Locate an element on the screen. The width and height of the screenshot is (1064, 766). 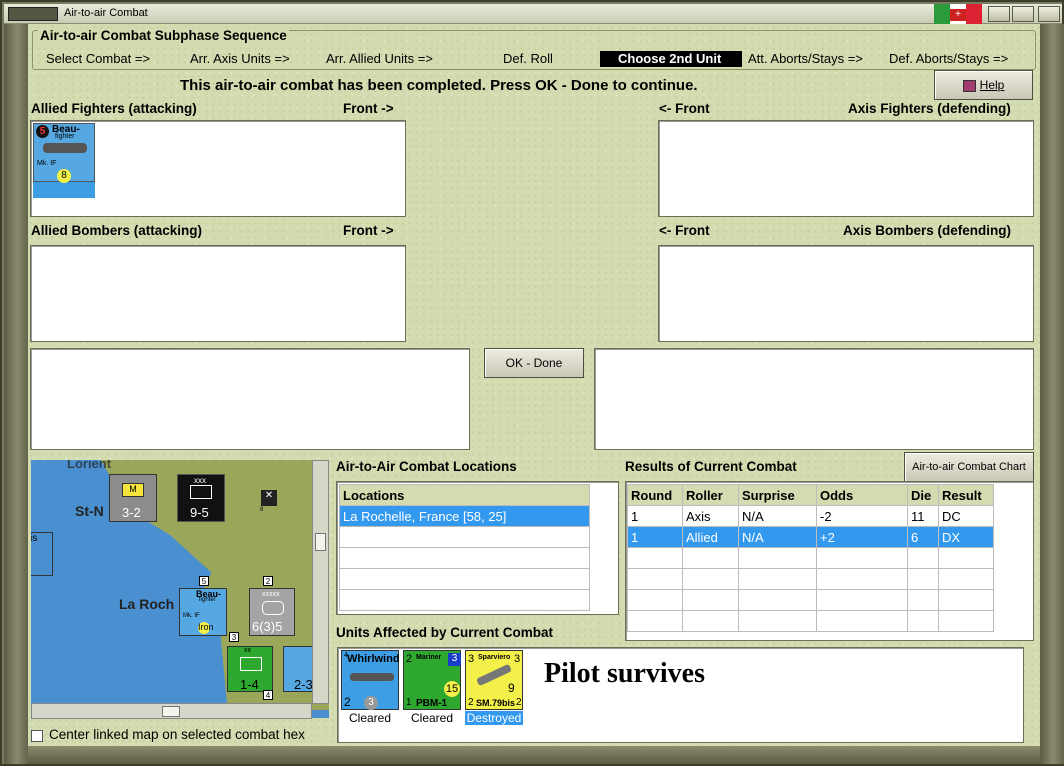
allied-fighters-box: 5 Beau- fighter Mk. IF 8 is located at coordinates (218, 168).